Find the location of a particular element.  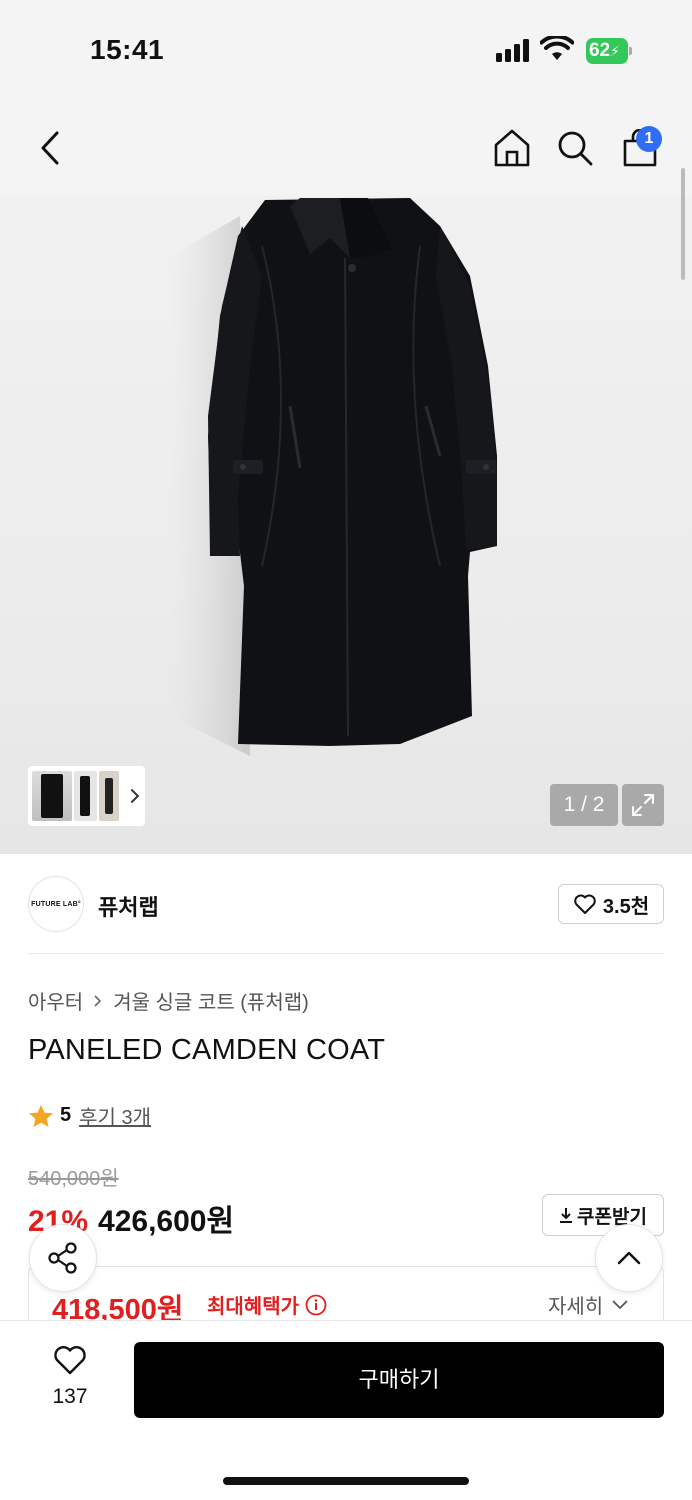

home-button is located at coordinates (512, 148).